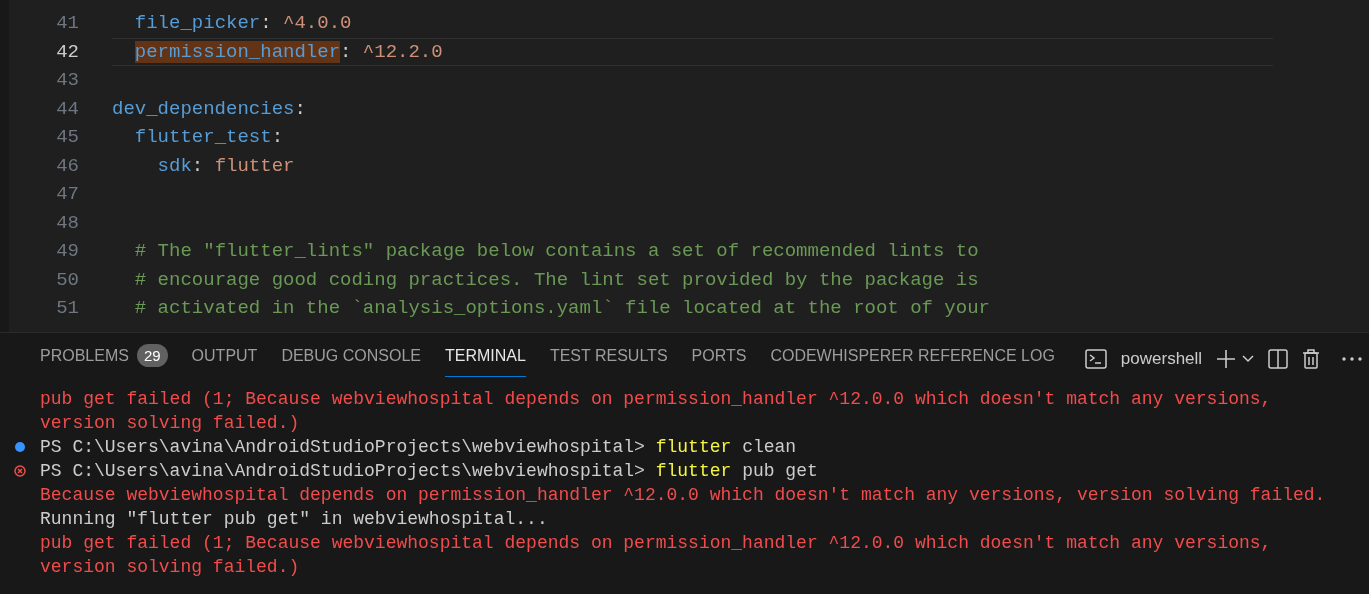  Describe the element at coordinates (67, 251) in the screenshot. I see `line-number: 49` at that location.